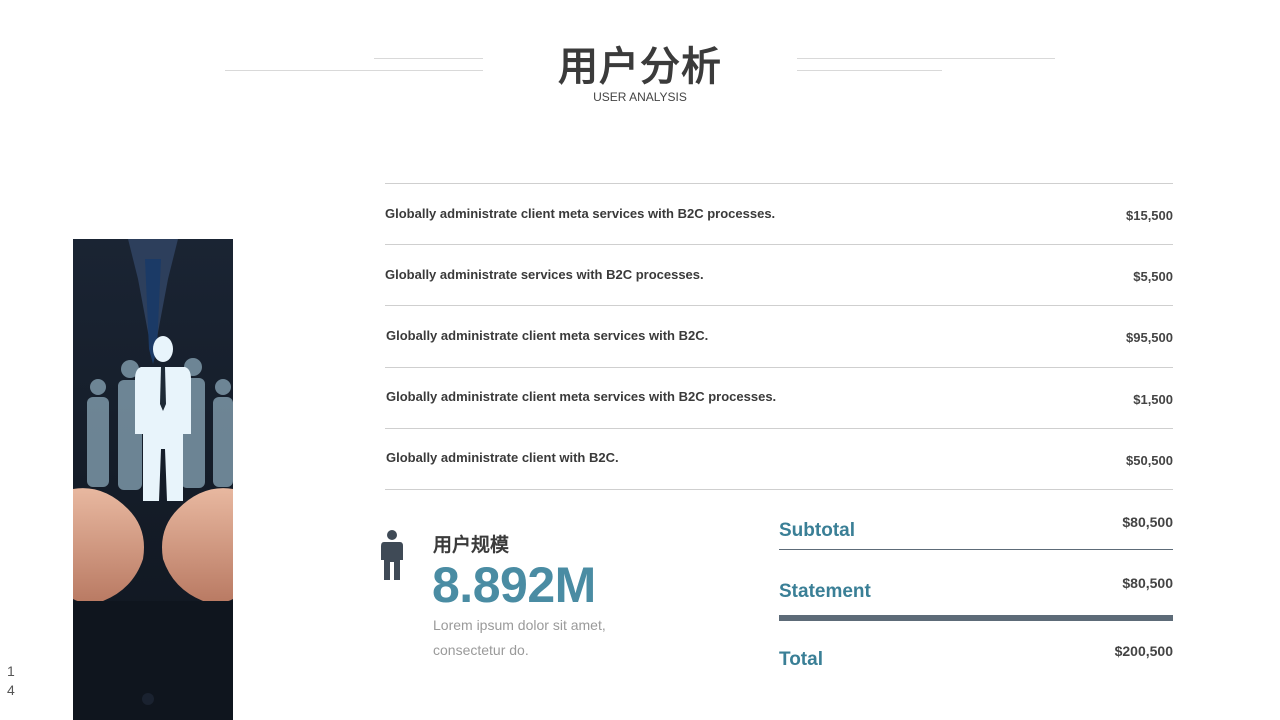 This screenshot has width=1280, height=720. Describe the element at coordinates (519, 625) in the screenshot. I see `user-scale-description: Lorem ipsum dolor sit amet,` at that location.